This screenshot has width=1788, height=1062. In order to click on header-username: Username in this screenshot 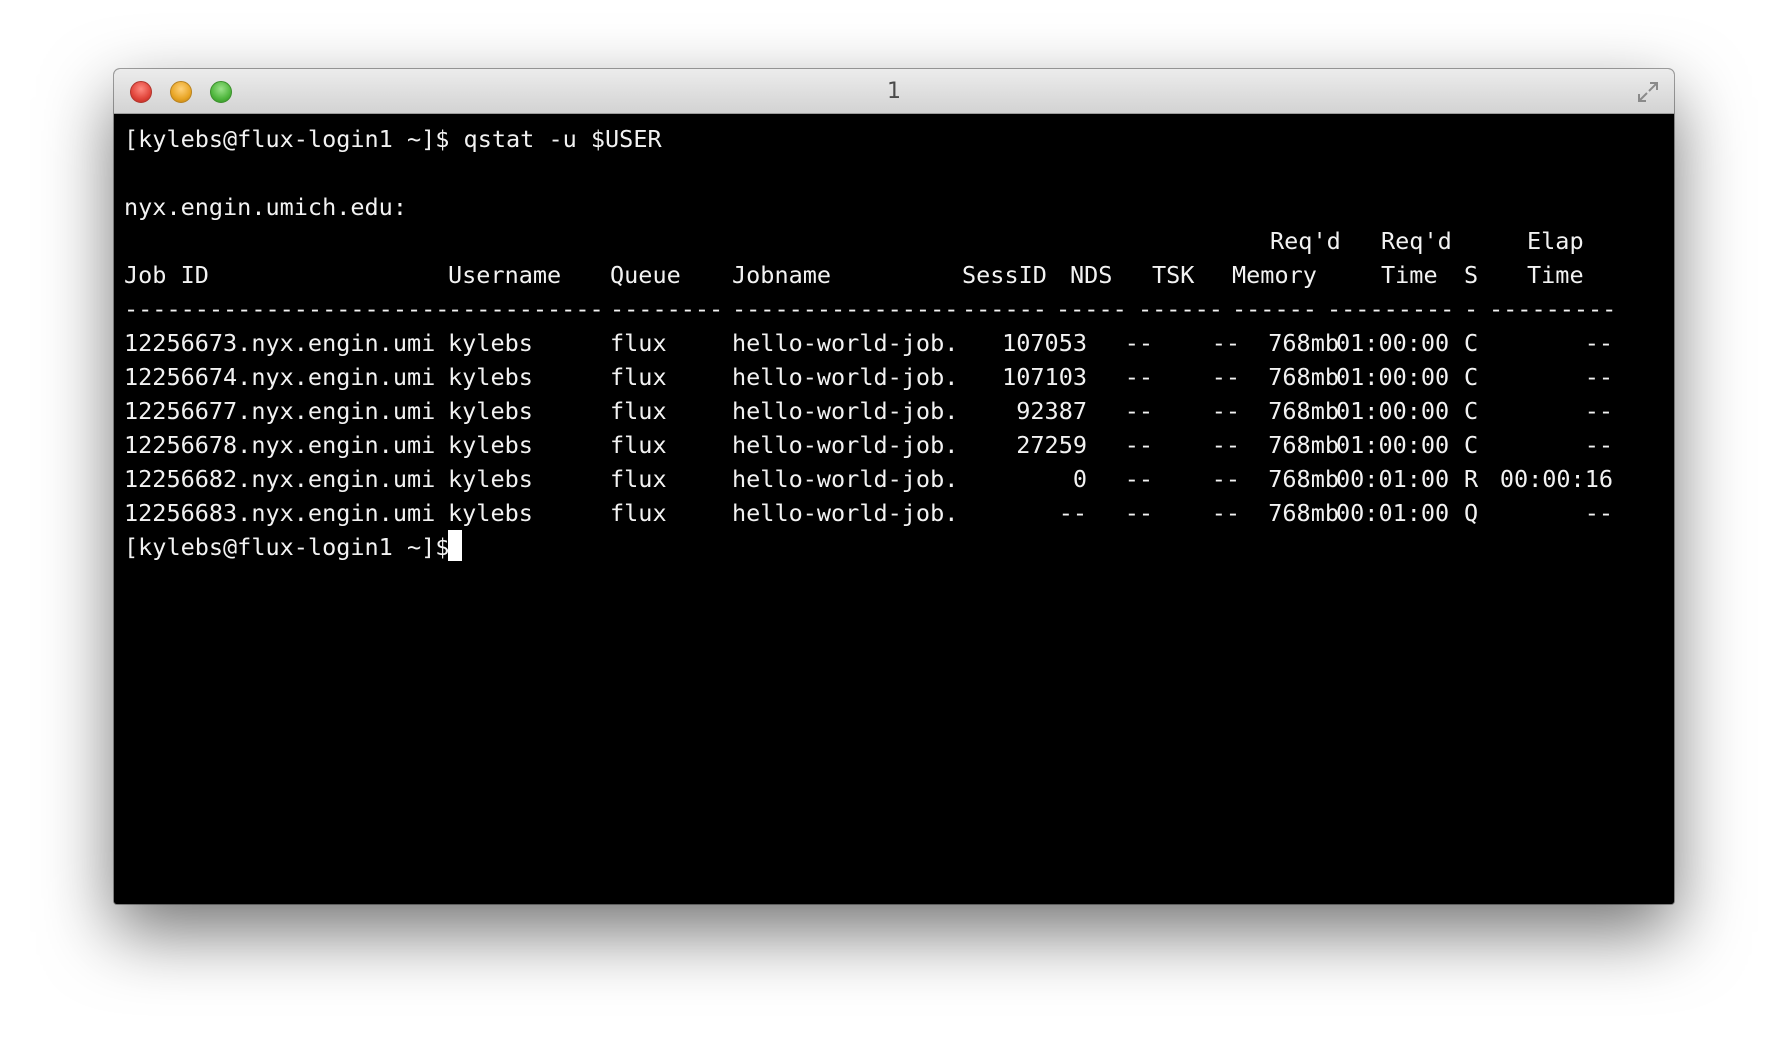, I will do `click(505, 275)`.